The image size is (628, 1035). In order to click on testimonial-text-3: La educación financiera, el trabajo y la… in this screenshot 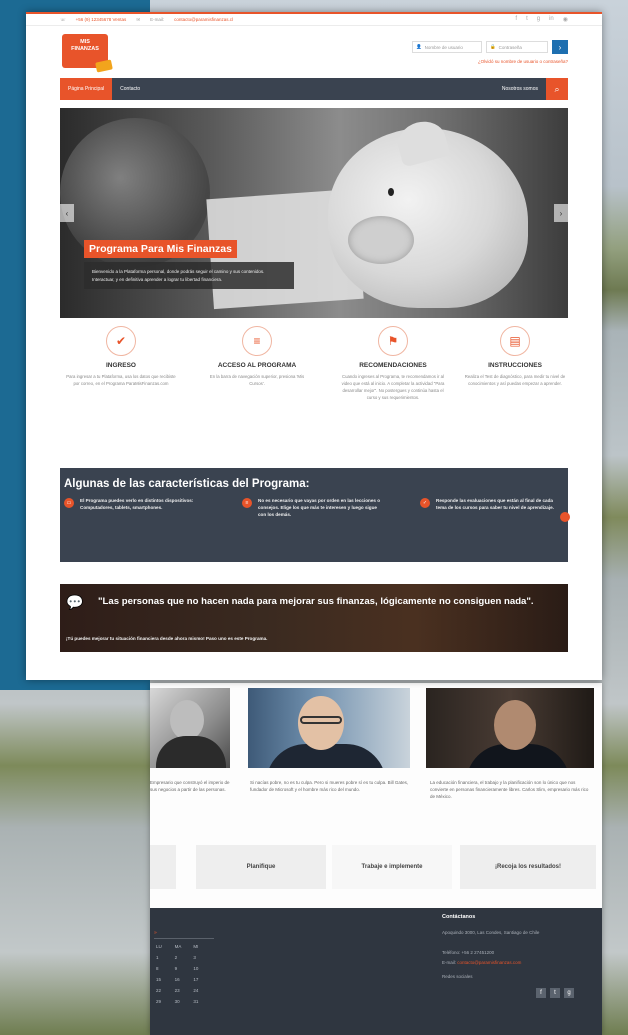, I will do `click(509, 789)`.